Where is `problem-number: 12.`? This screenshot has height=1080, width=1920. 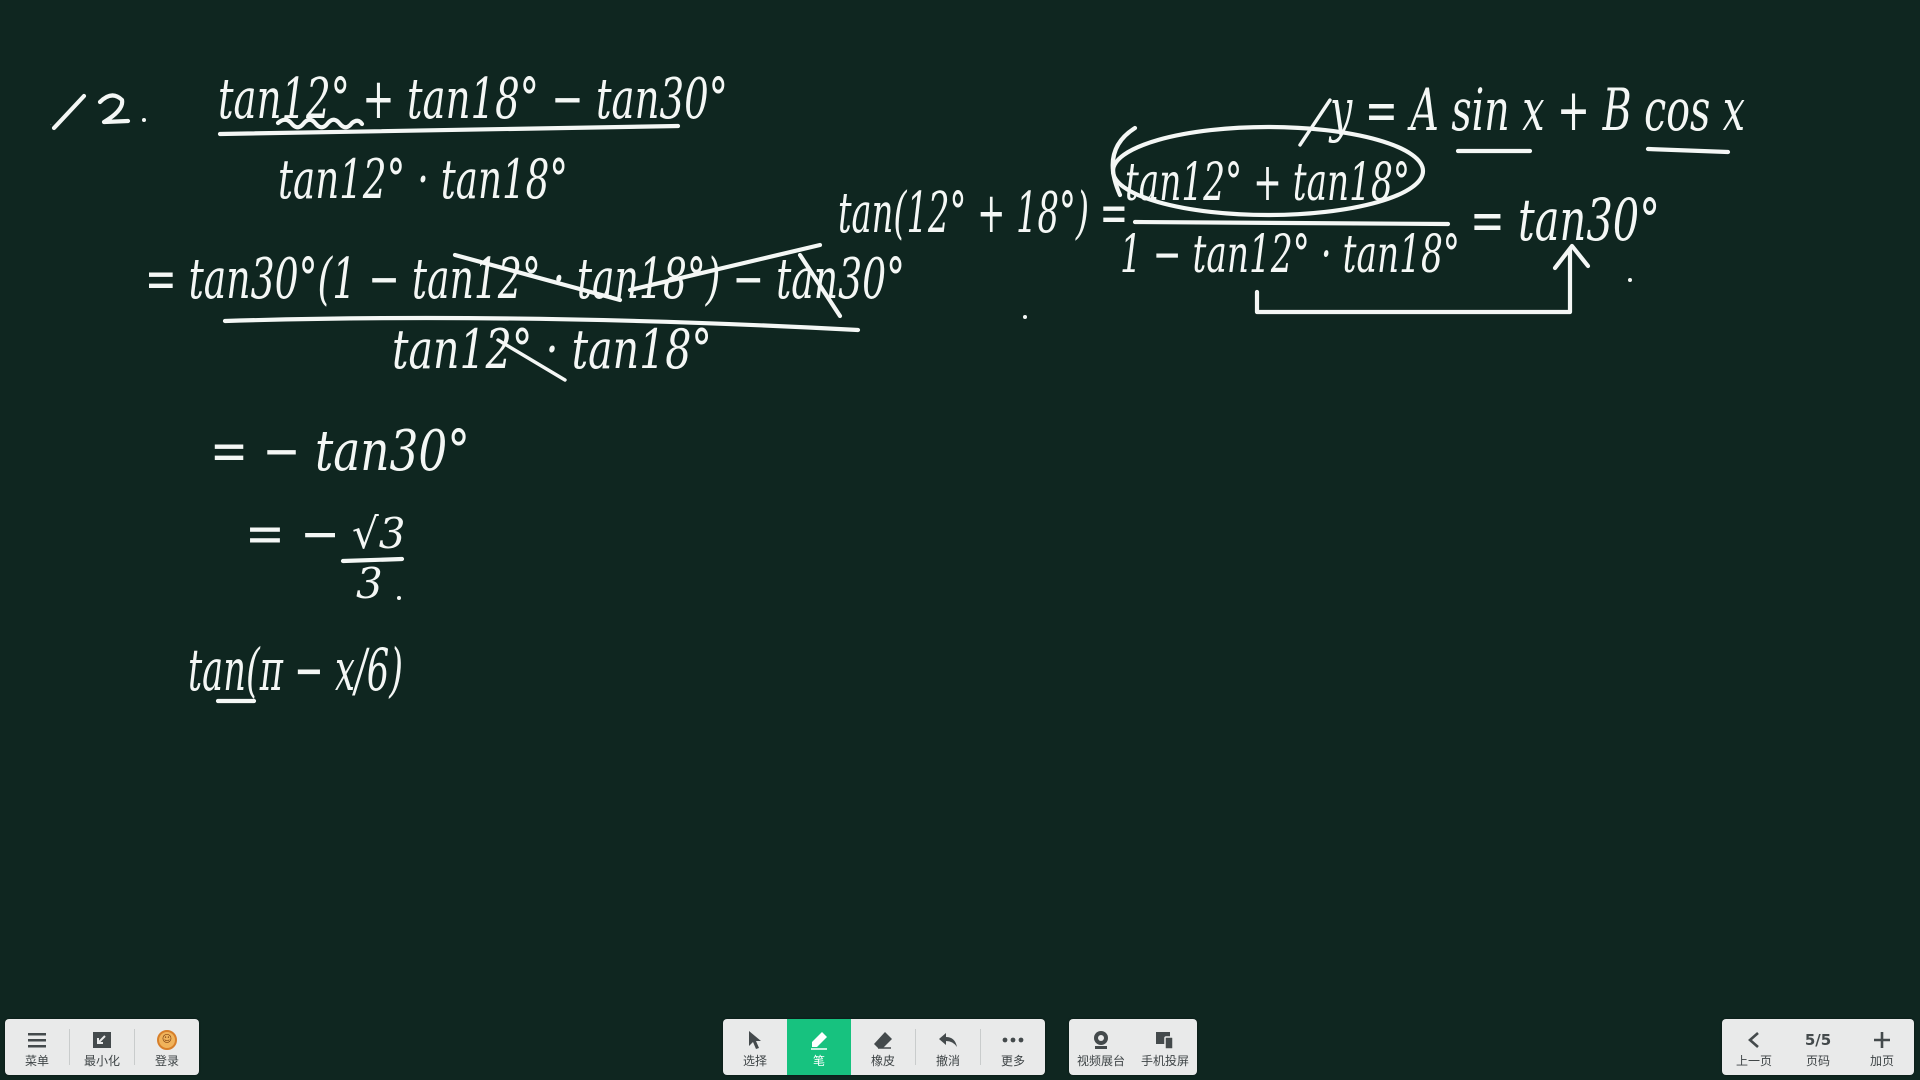
problem-number: 12. is located at coordinates (98, 112).